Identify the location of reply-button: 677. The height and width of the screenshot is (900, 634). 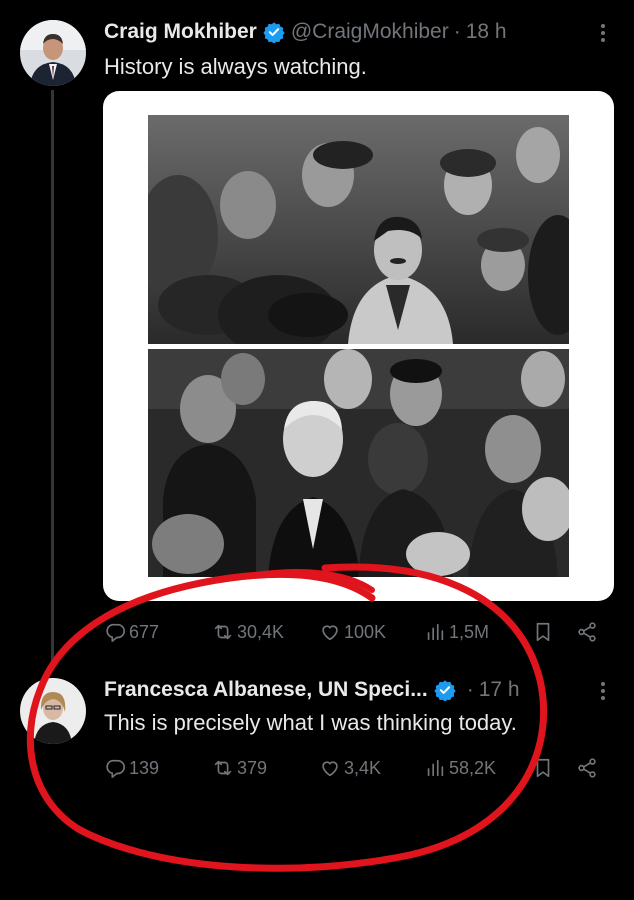
(131, 632).